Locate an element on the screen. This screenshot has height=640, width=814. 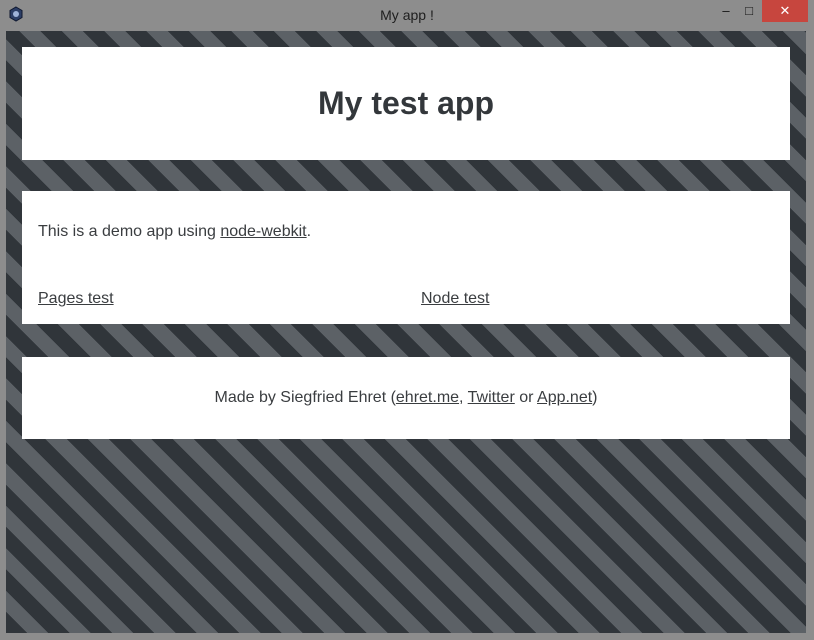
node-webkit-link: node-webkit is located at coordinates (263, 231).